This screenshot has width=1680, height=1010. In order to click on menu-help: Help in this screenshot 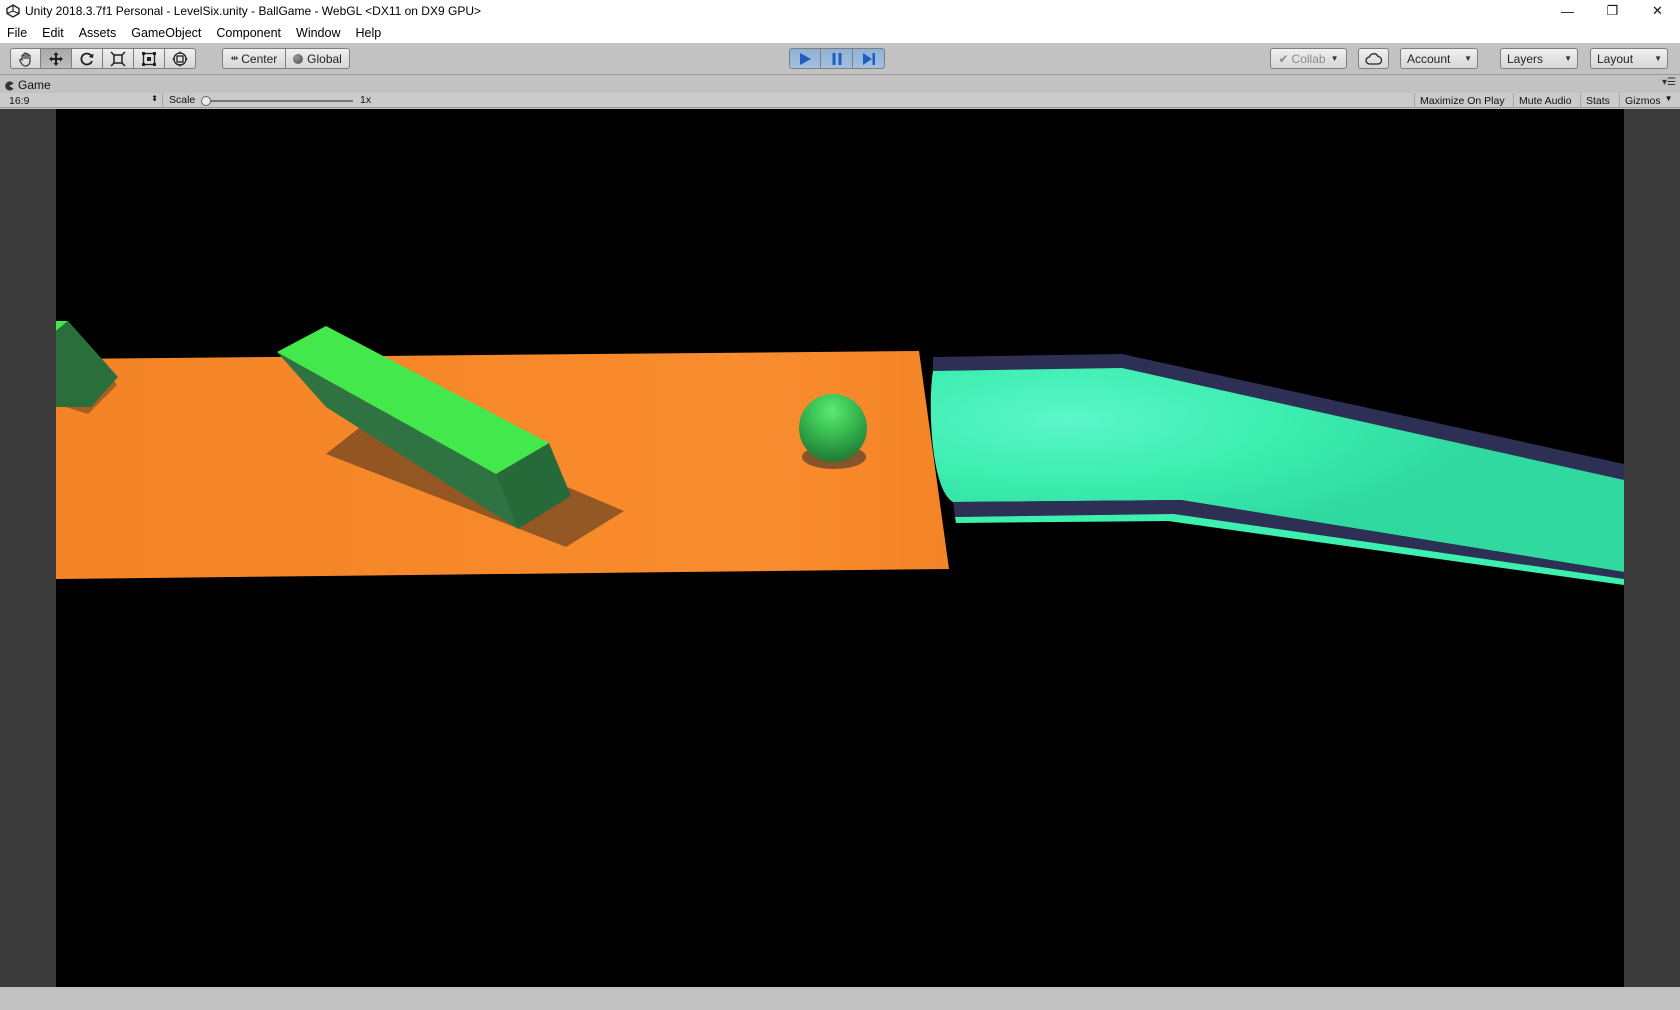, I will do `click(368, 33)`.